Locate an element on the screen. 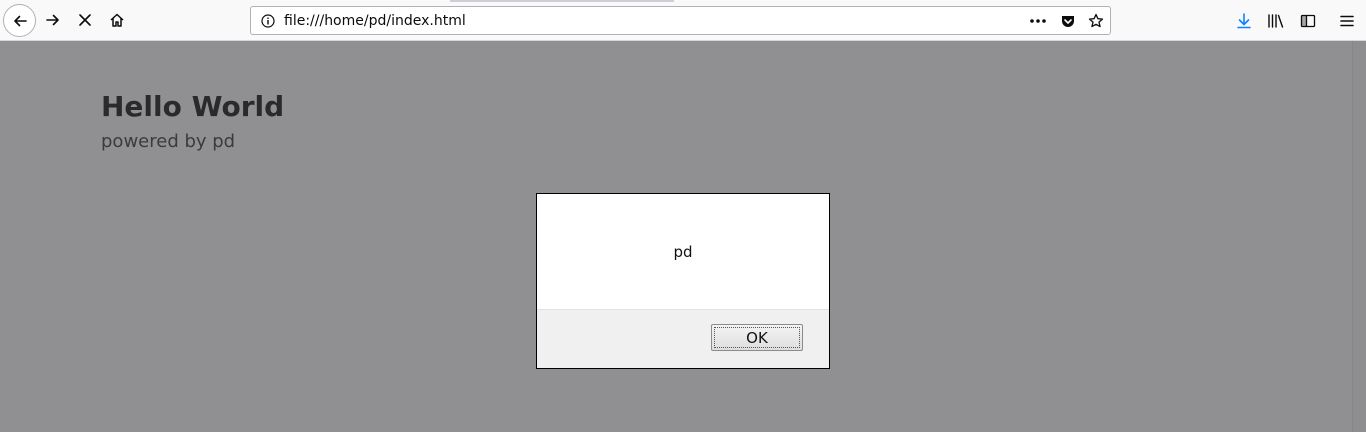  stop-icon is located at coordinates (85, 20).